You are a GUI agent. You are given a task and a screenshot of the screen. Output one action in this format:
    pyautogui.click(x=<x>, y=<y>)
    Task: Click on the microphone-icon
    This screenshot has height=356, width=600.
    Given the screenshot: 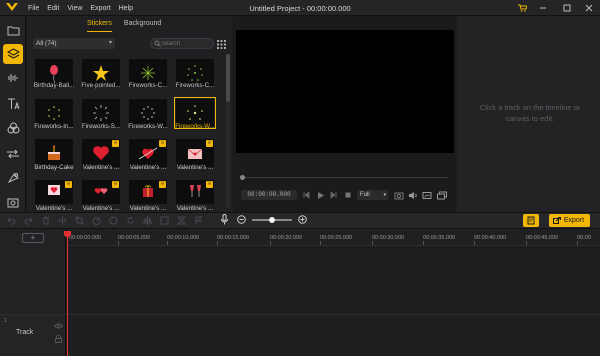 What is the action you would take?
    pyautogui.click(x=224, y=219)
    